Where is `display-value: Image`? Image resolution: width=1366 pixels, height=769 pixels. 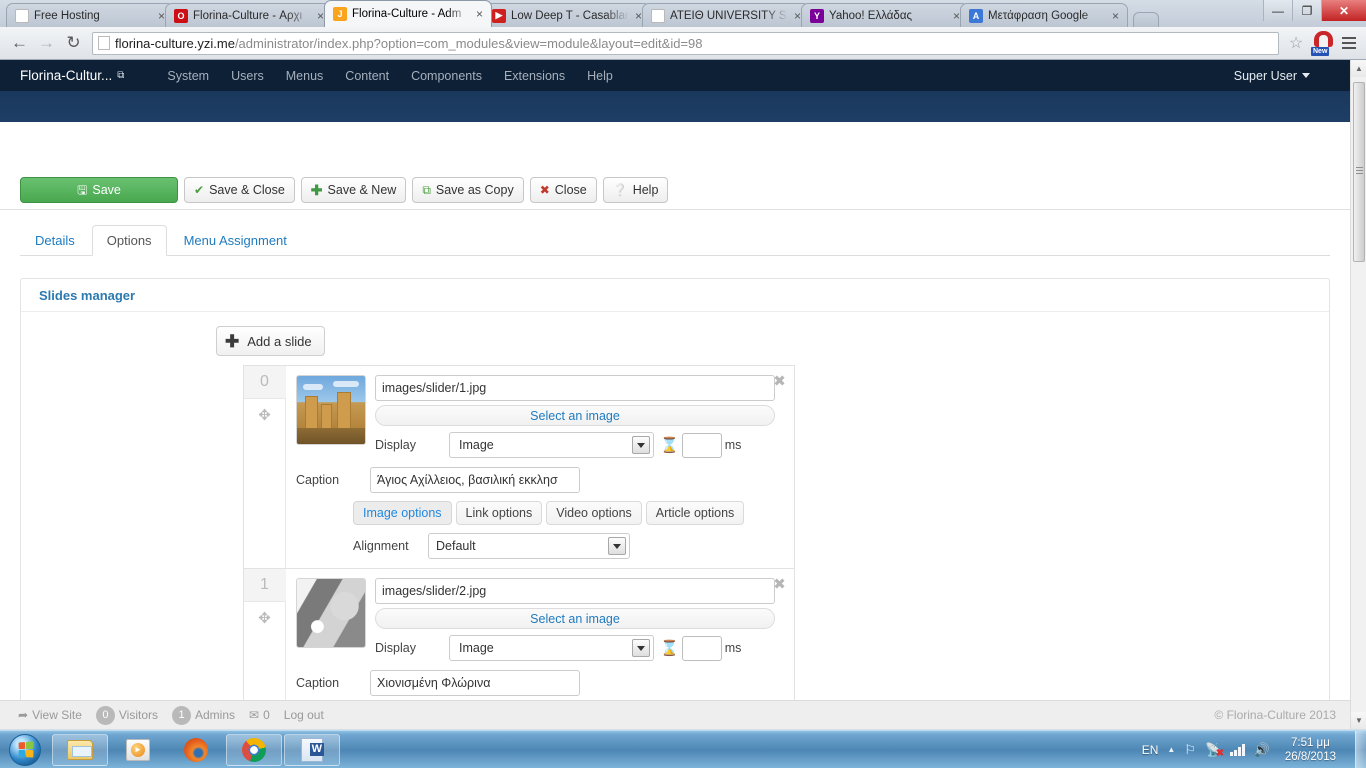
display-value: Image is located at coordinates (476, 445).